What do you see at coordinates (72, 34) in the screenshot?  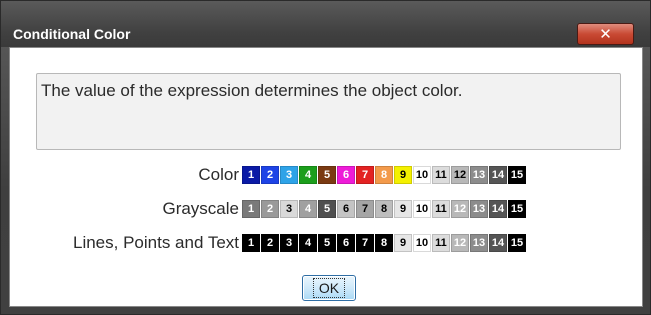 I see `dialog-title: Conditional Color` at bounding box center [72, 34].